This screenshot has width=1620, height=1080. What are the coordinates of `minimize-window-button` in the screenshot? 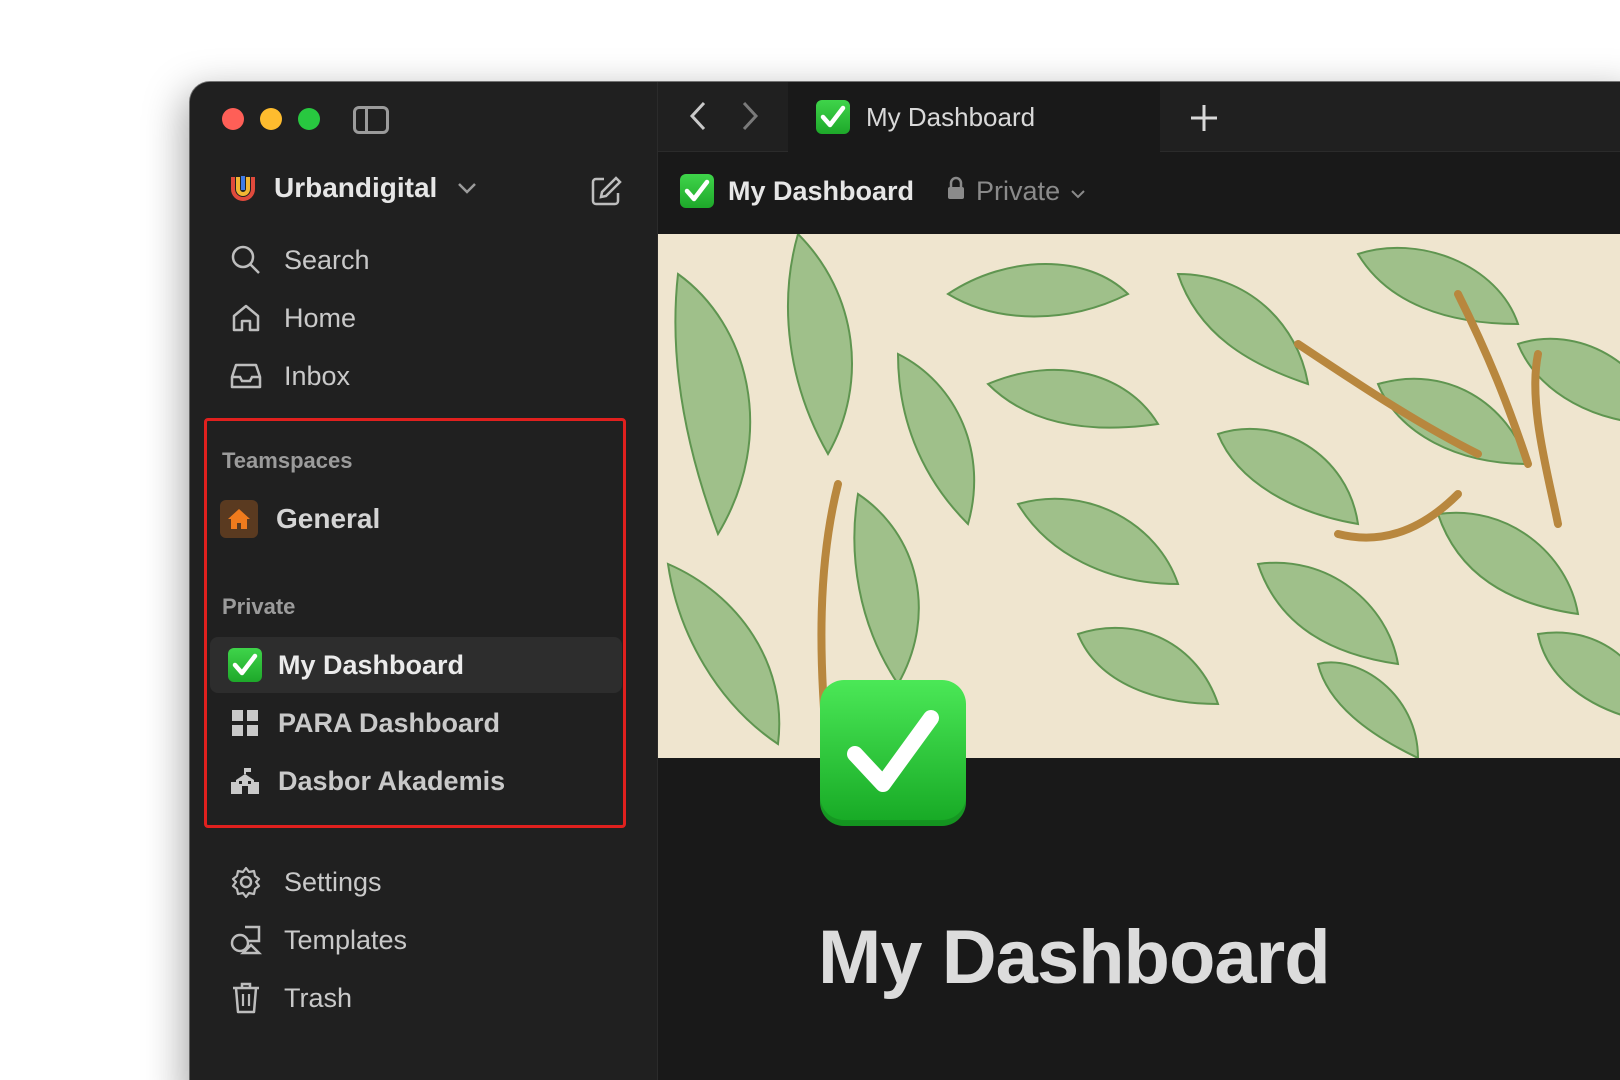 It's located at (271, 119).